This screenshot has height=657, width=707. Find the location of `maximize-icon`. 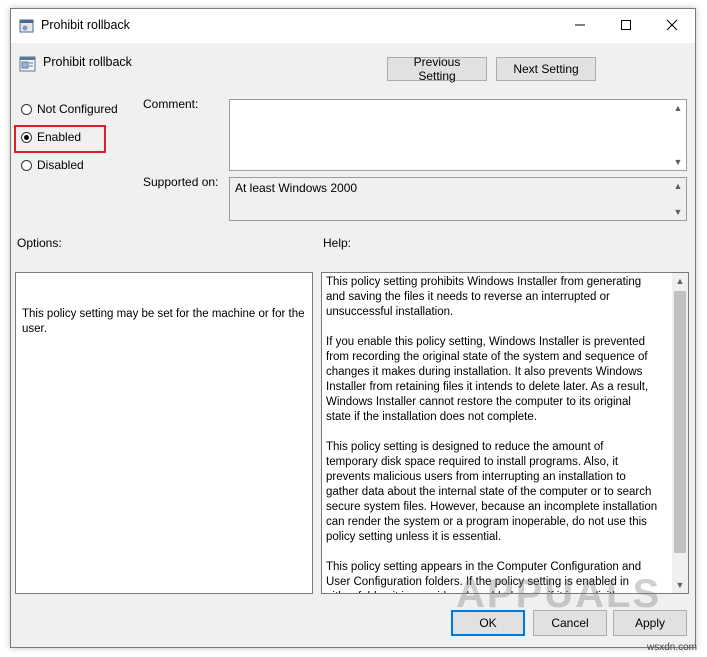

maximize-icon is located at coordinates (626, 26).